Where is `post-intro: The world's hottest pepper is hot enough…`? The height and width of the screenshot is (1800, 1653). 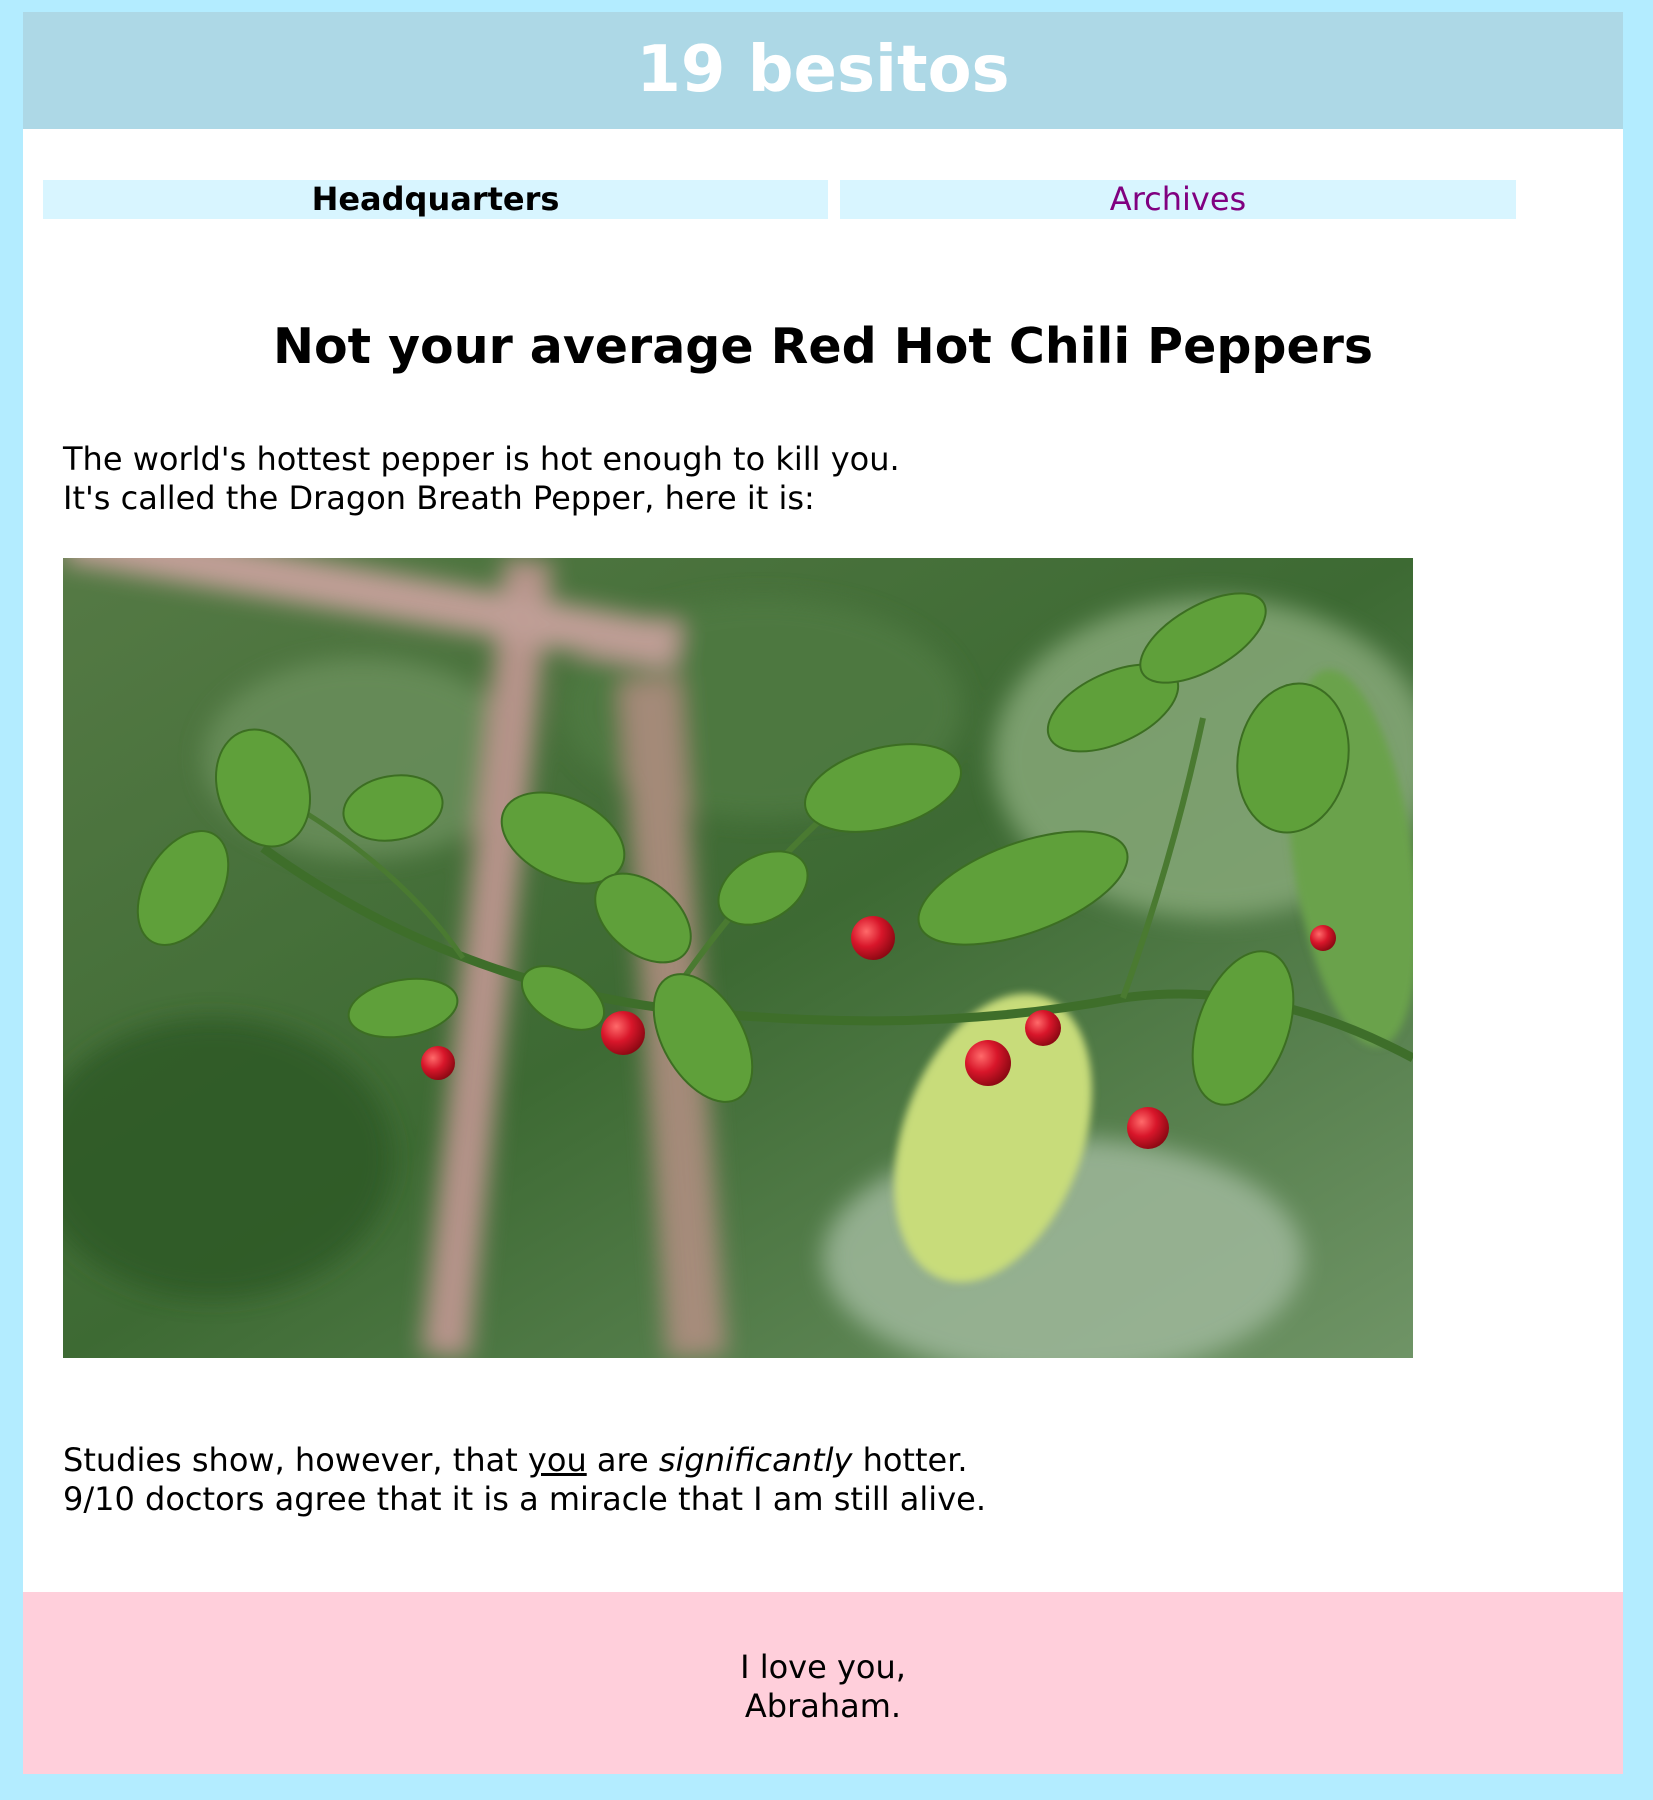
post-intro: The world's hottest pepper is hot enough… is located at coordinates (481, 479).